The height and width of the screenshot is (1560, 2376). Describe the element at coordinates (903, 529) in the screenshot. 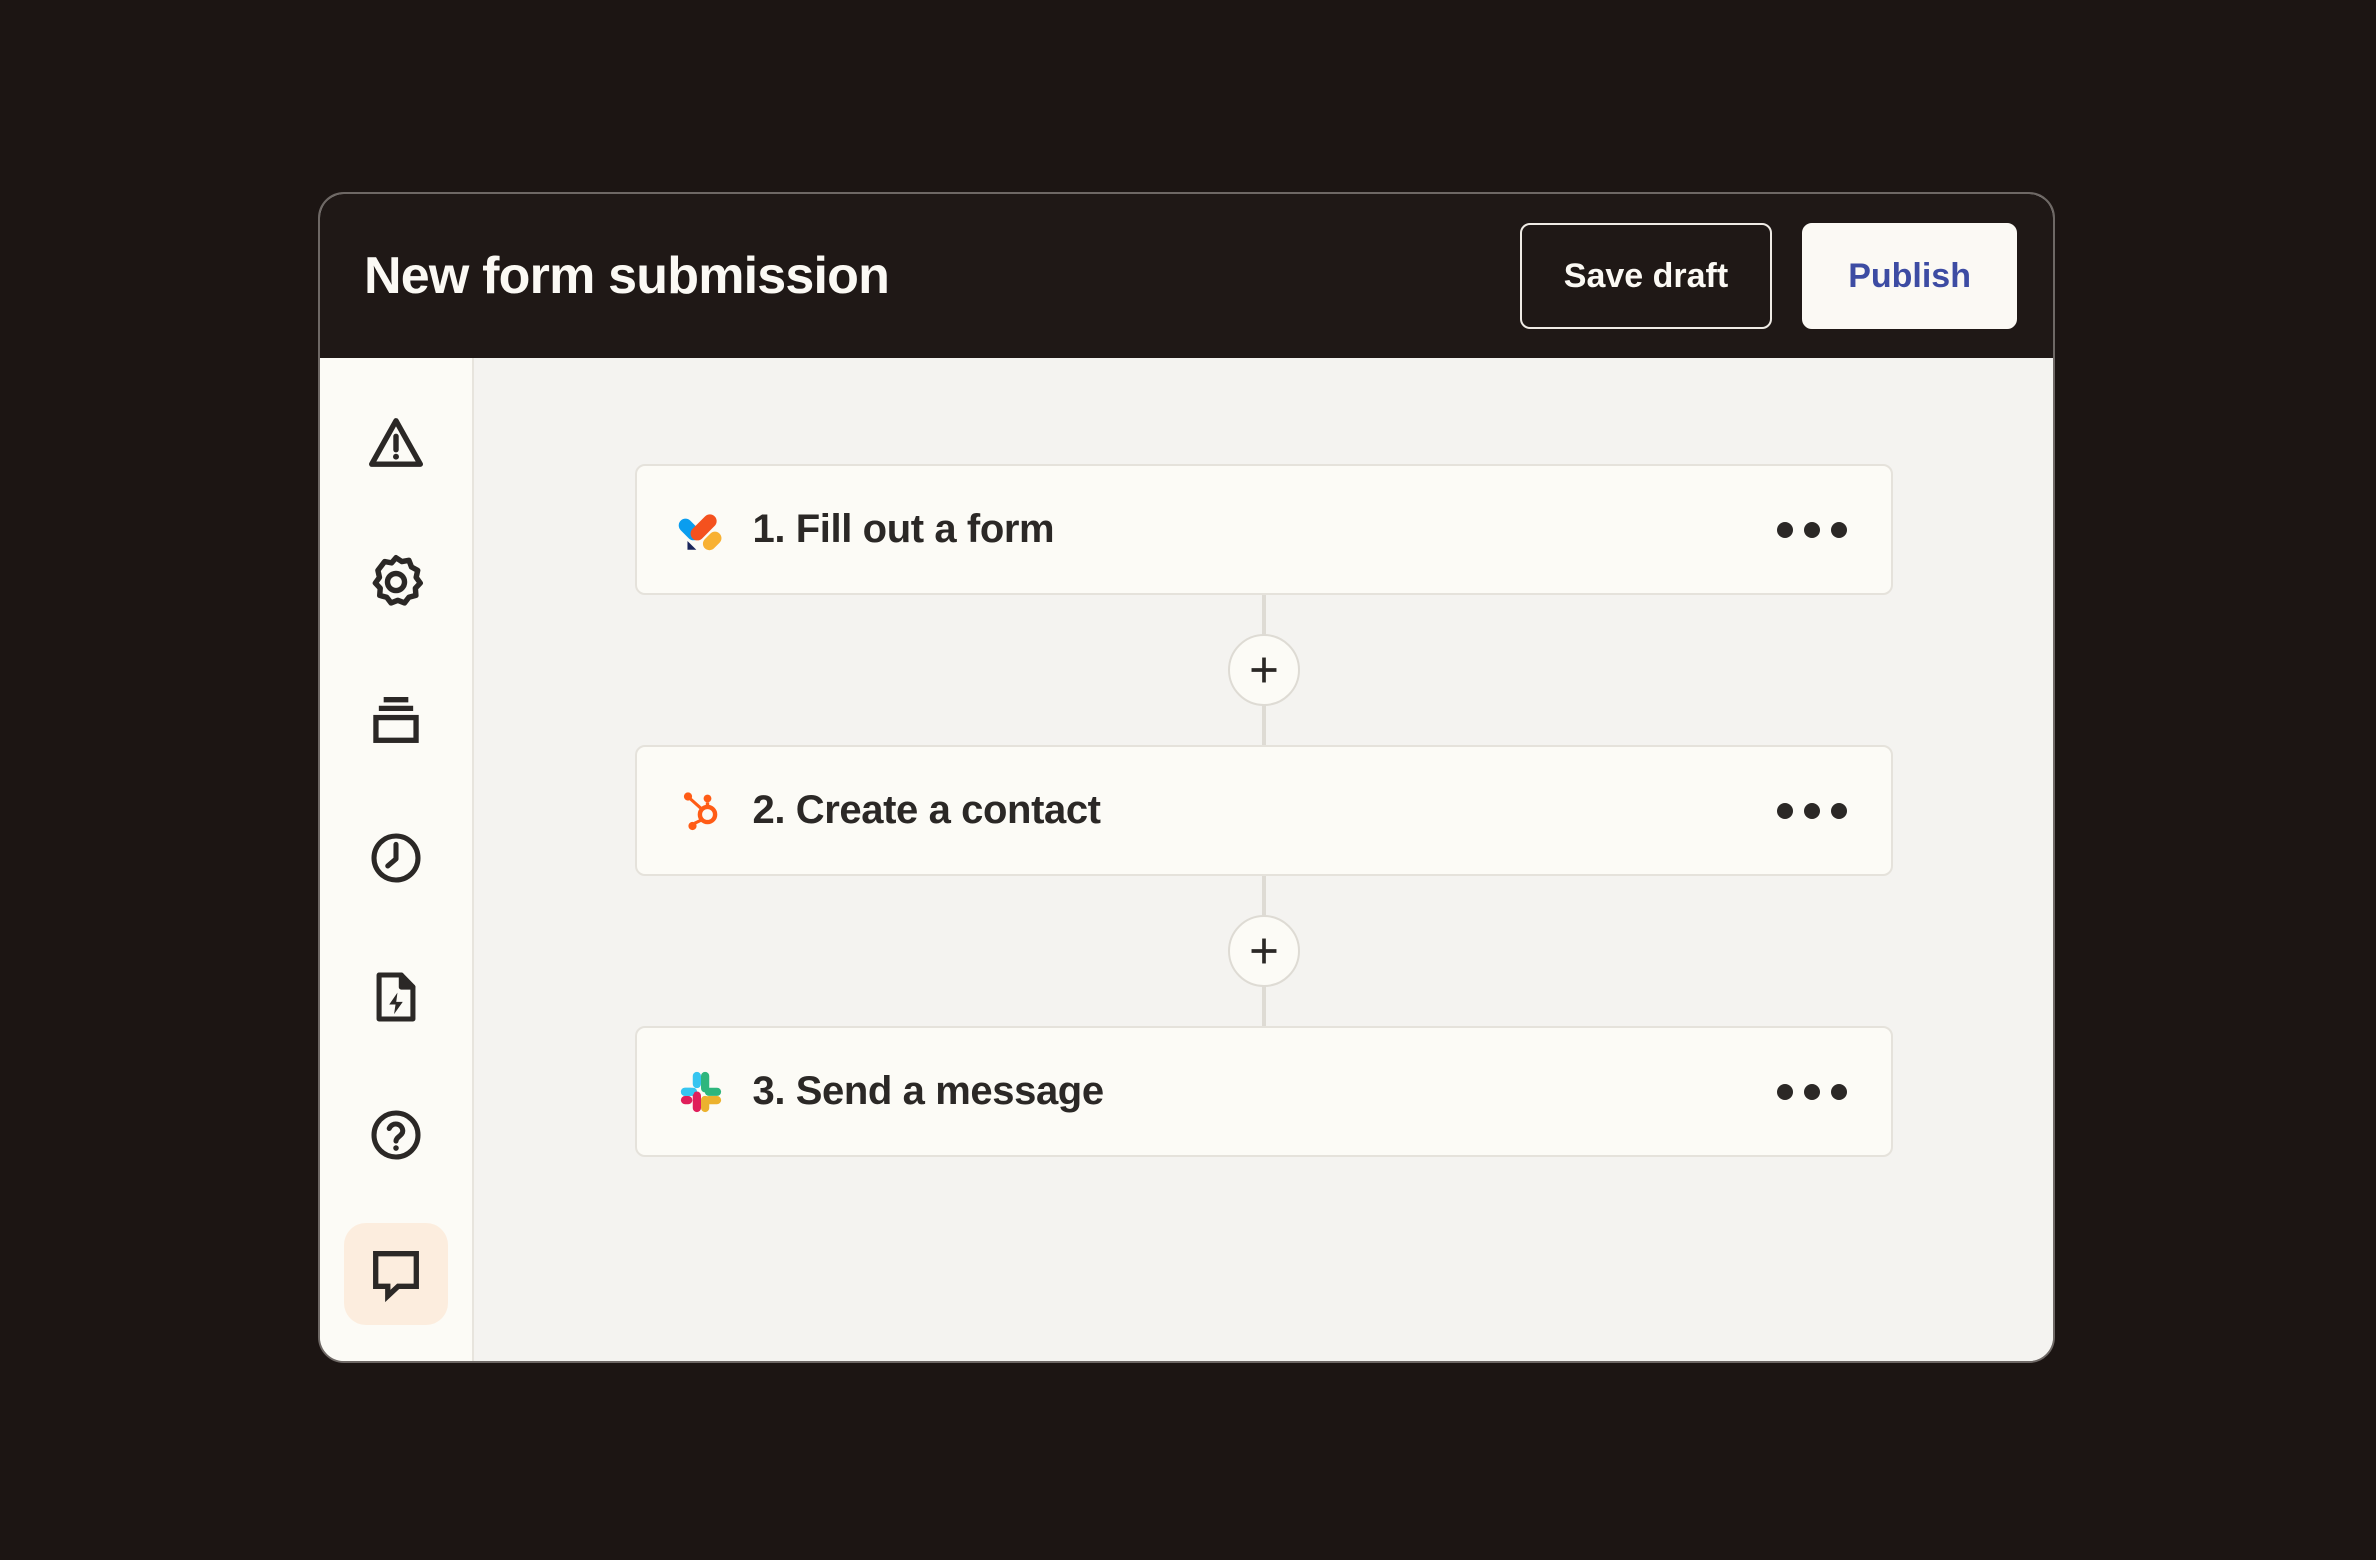

I see `workflow-step-label: 1. Fill out a form` at that location.